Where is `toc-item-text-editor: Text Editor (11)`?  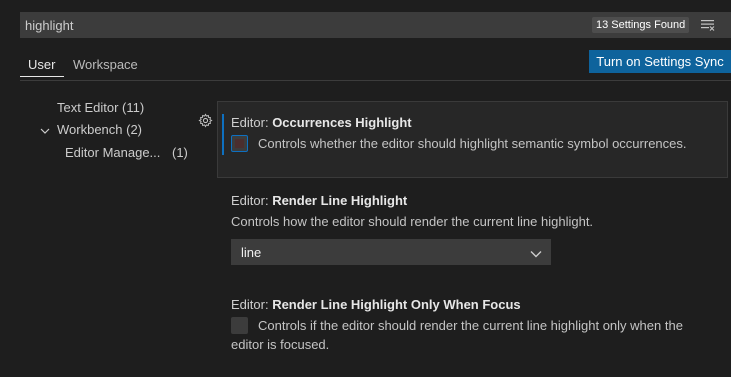
toc-item-text-editor: Text Editor (11) is located at coordinates (100, 107).